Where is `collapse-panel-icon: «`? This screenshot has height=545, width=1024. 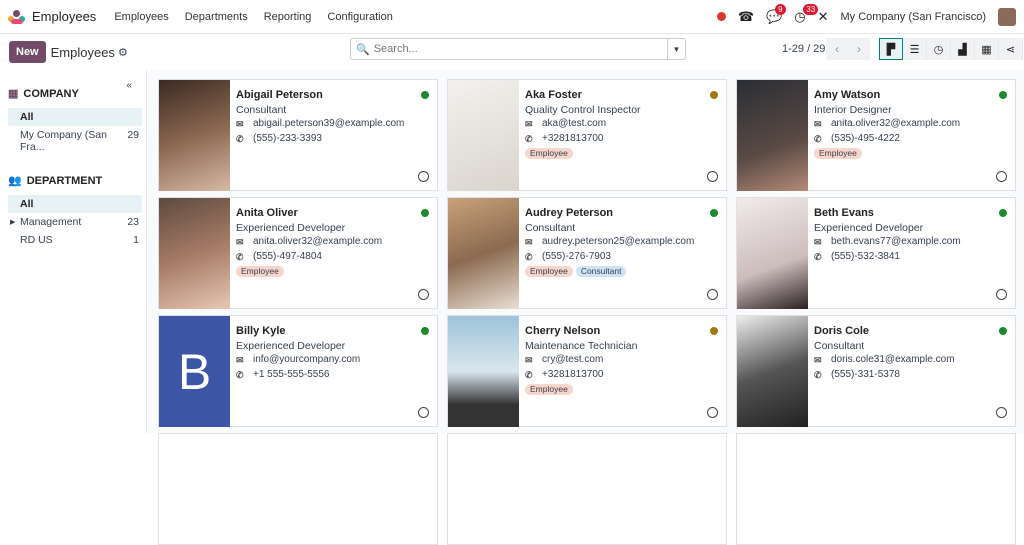 collapse-panel-icon: « is located at coordinates (129, 85).